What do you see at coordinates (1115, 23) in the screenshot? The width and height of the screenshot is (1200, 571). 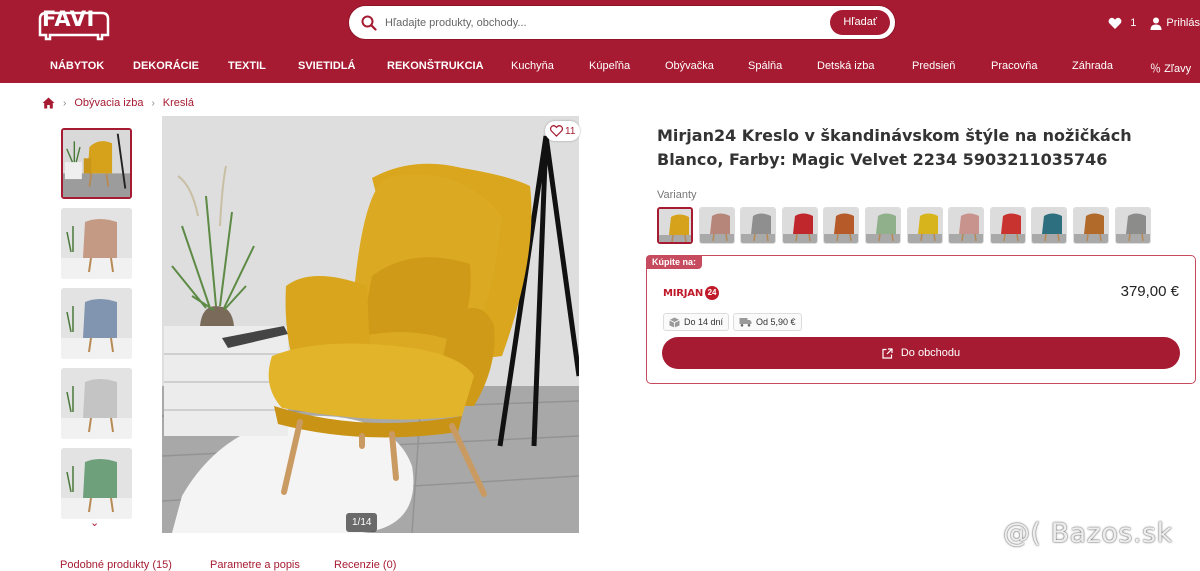 I see `heart-icon` at bounding box center [1115, 23].